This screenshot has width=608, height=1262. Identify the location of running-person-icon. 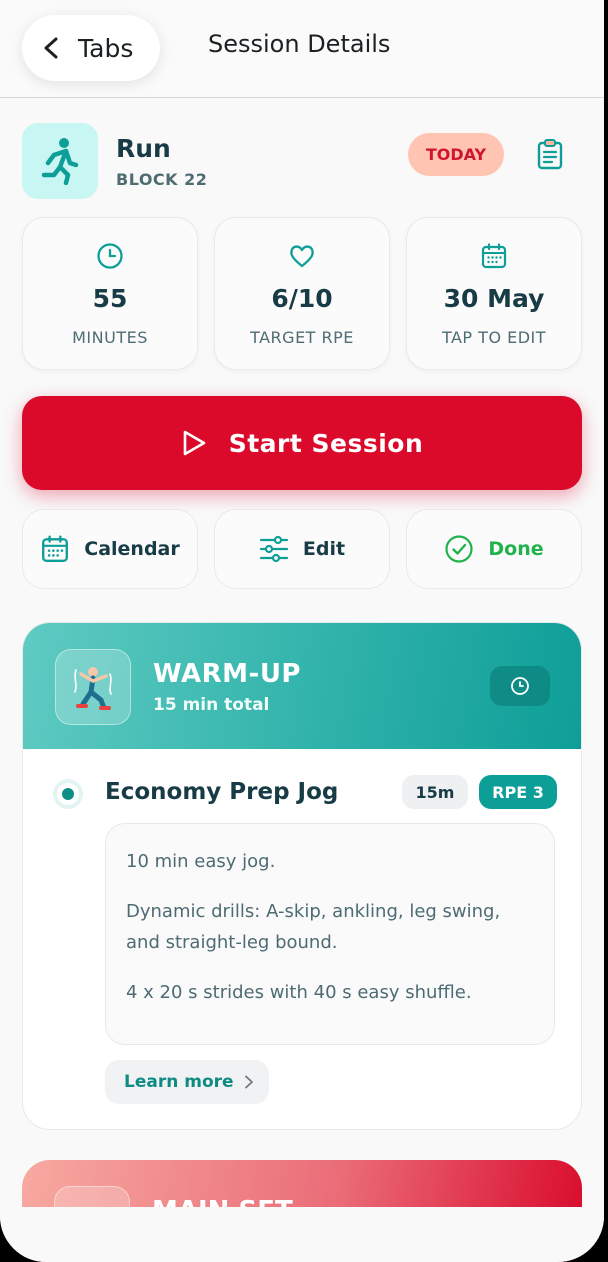
(60, 161).